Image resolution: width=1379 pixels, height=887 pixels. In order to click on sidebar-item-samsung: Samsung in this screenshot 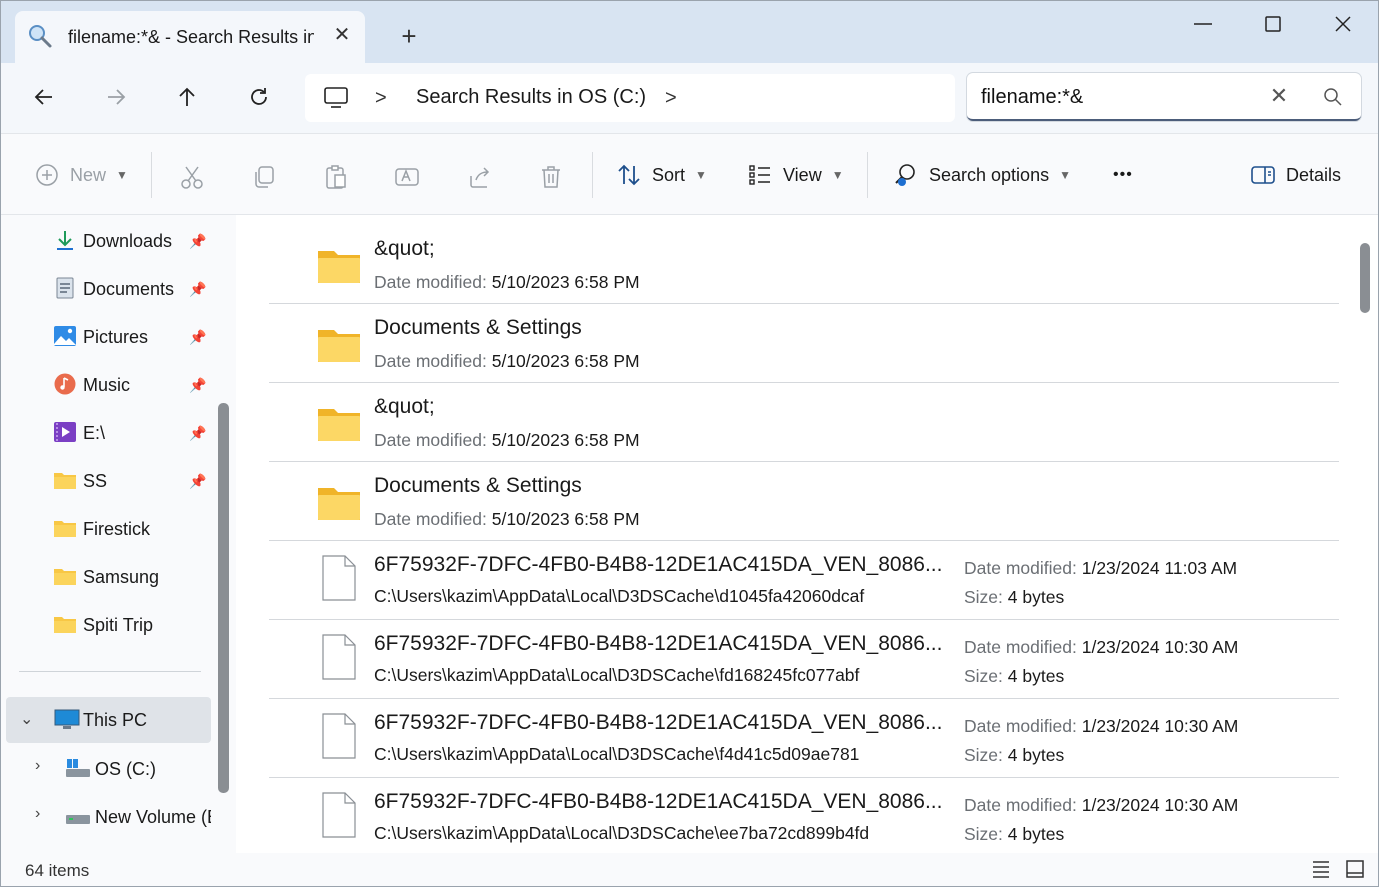, I will do `click(106, 577)`.